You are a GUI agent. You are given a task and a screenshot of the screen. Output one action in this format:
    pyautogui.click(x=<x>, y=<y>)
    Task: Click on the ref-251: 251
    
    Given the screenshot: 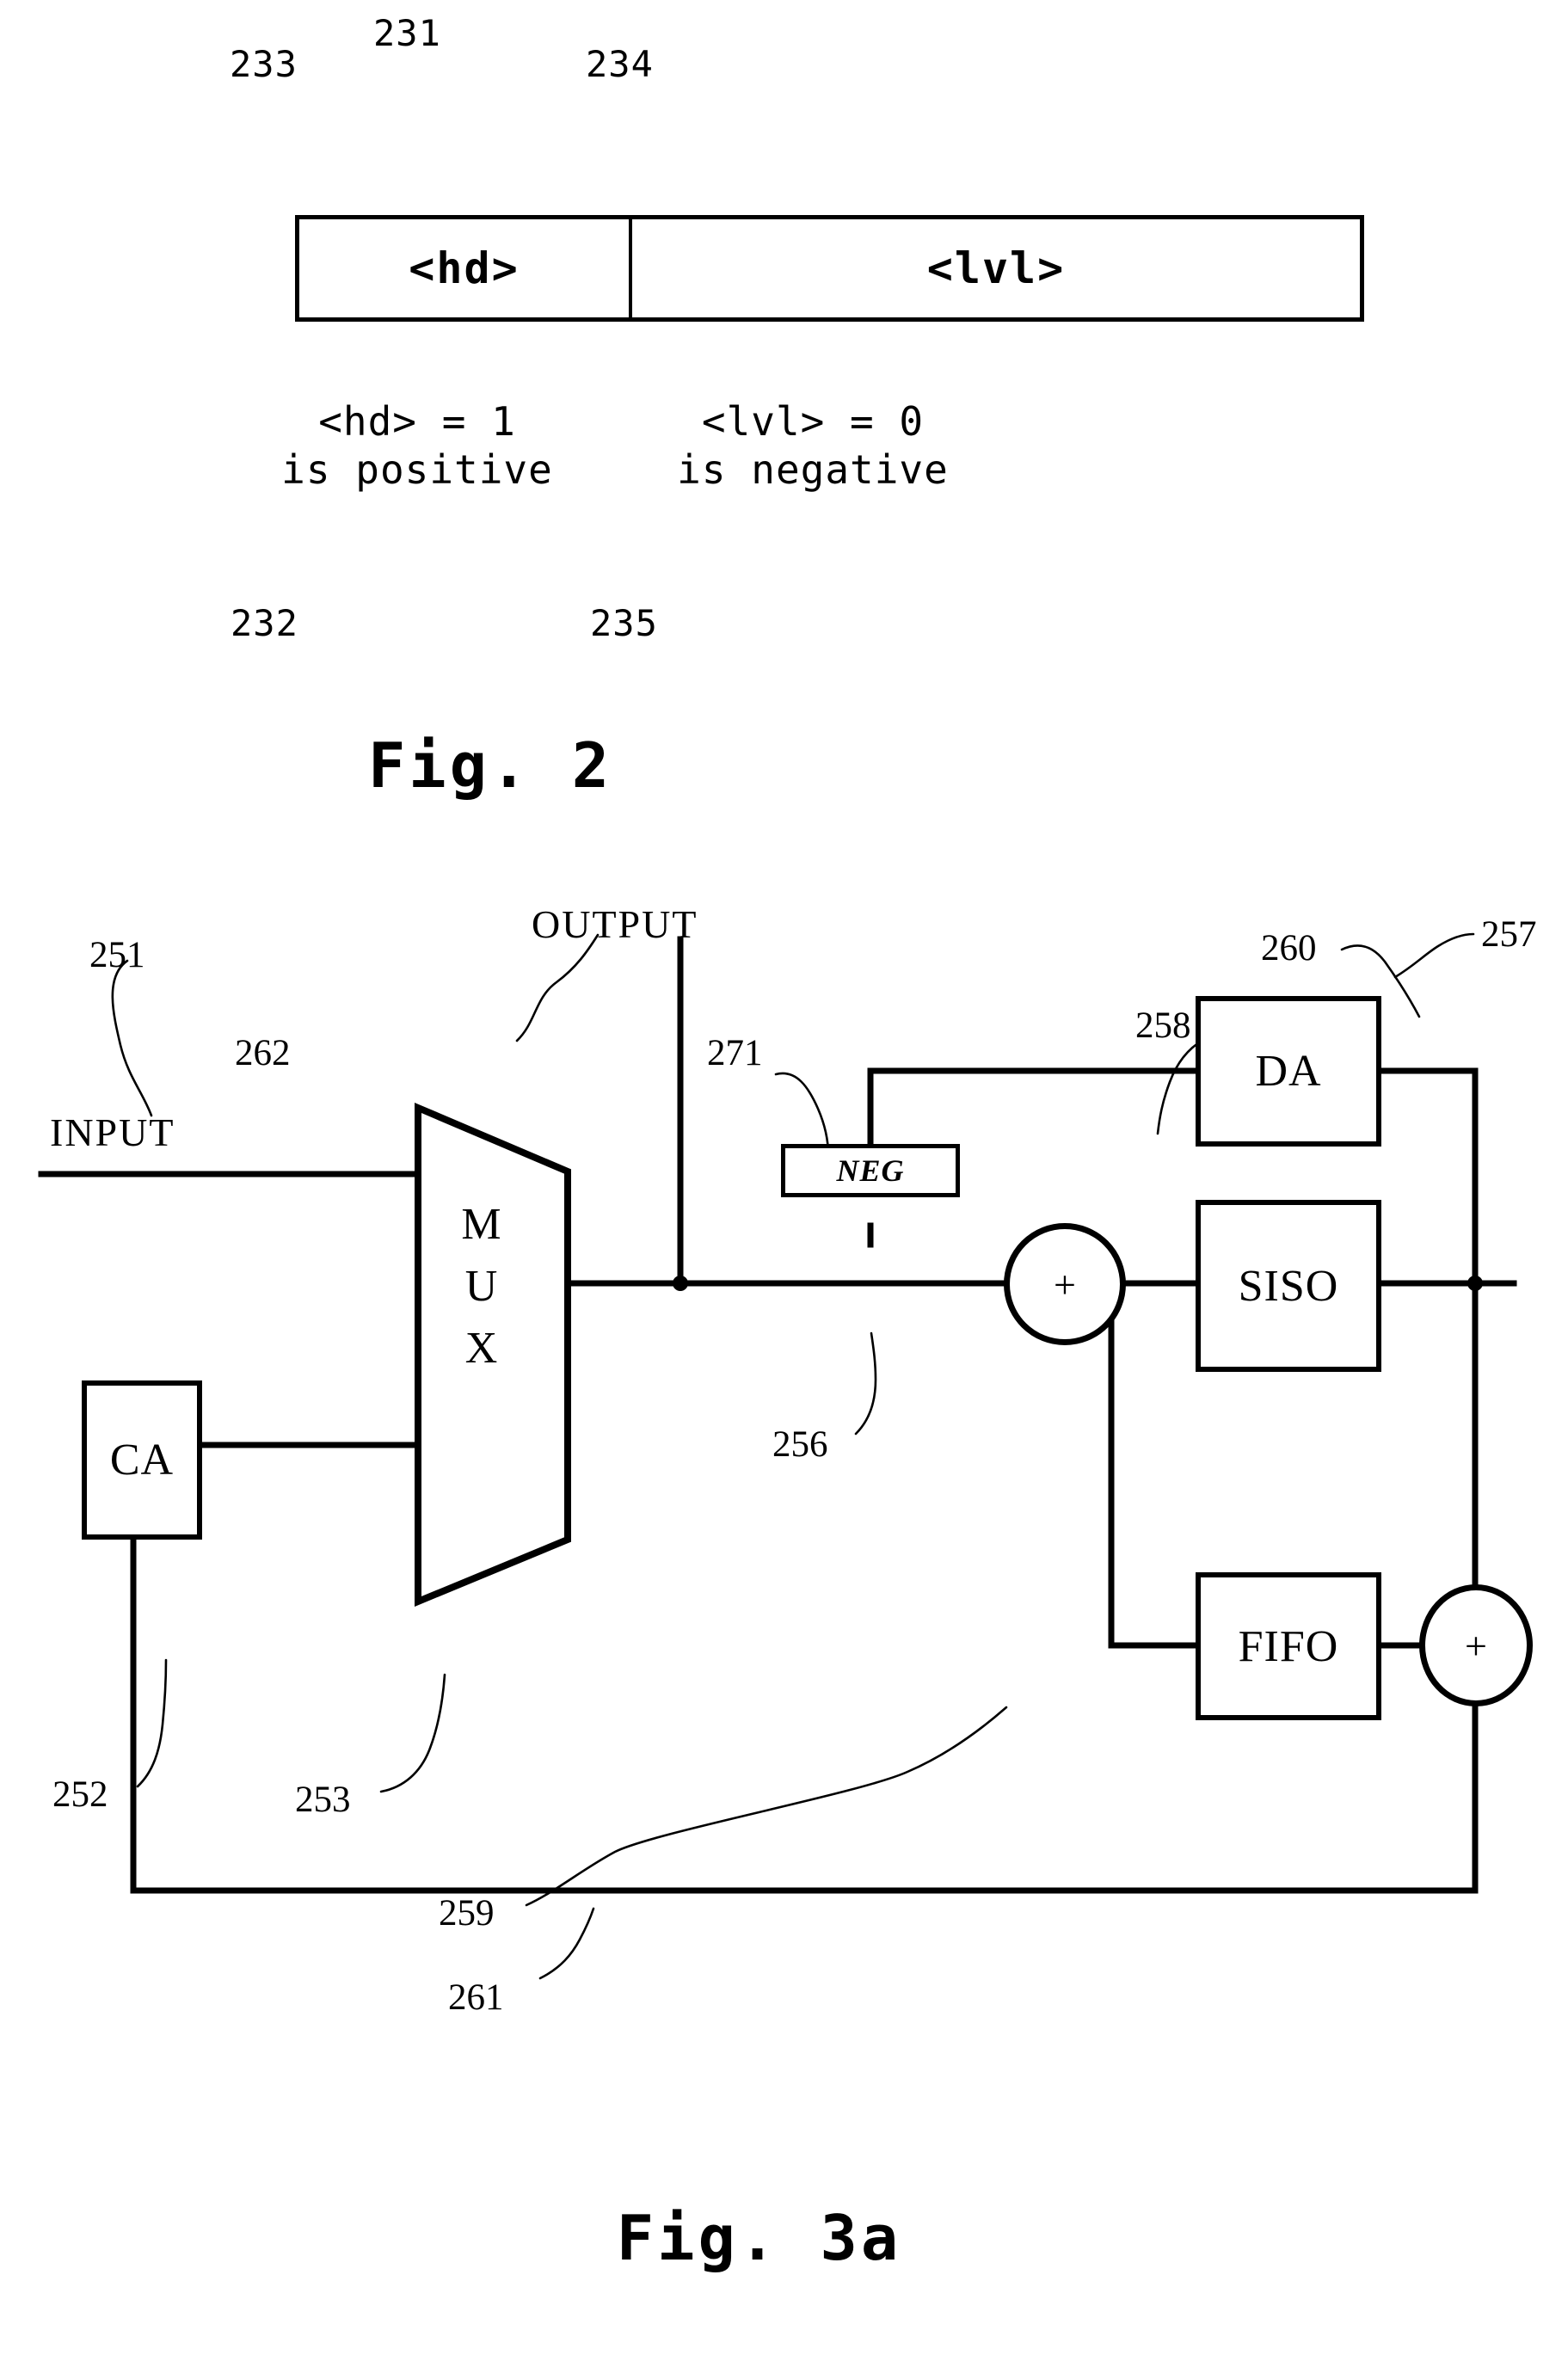 What is the action you would take?
    pyautogui.click(x=117, y=955)
    